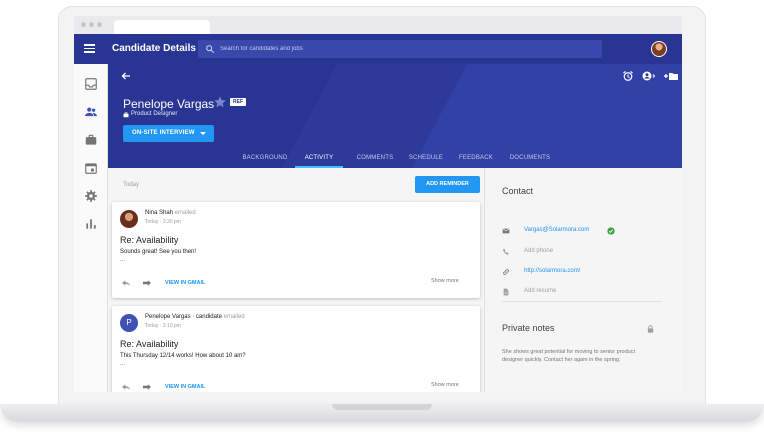  Describe the element at coordinates (476, 158) in the screenshot. I see `tab-feedback: FEEDBACK` at that location.